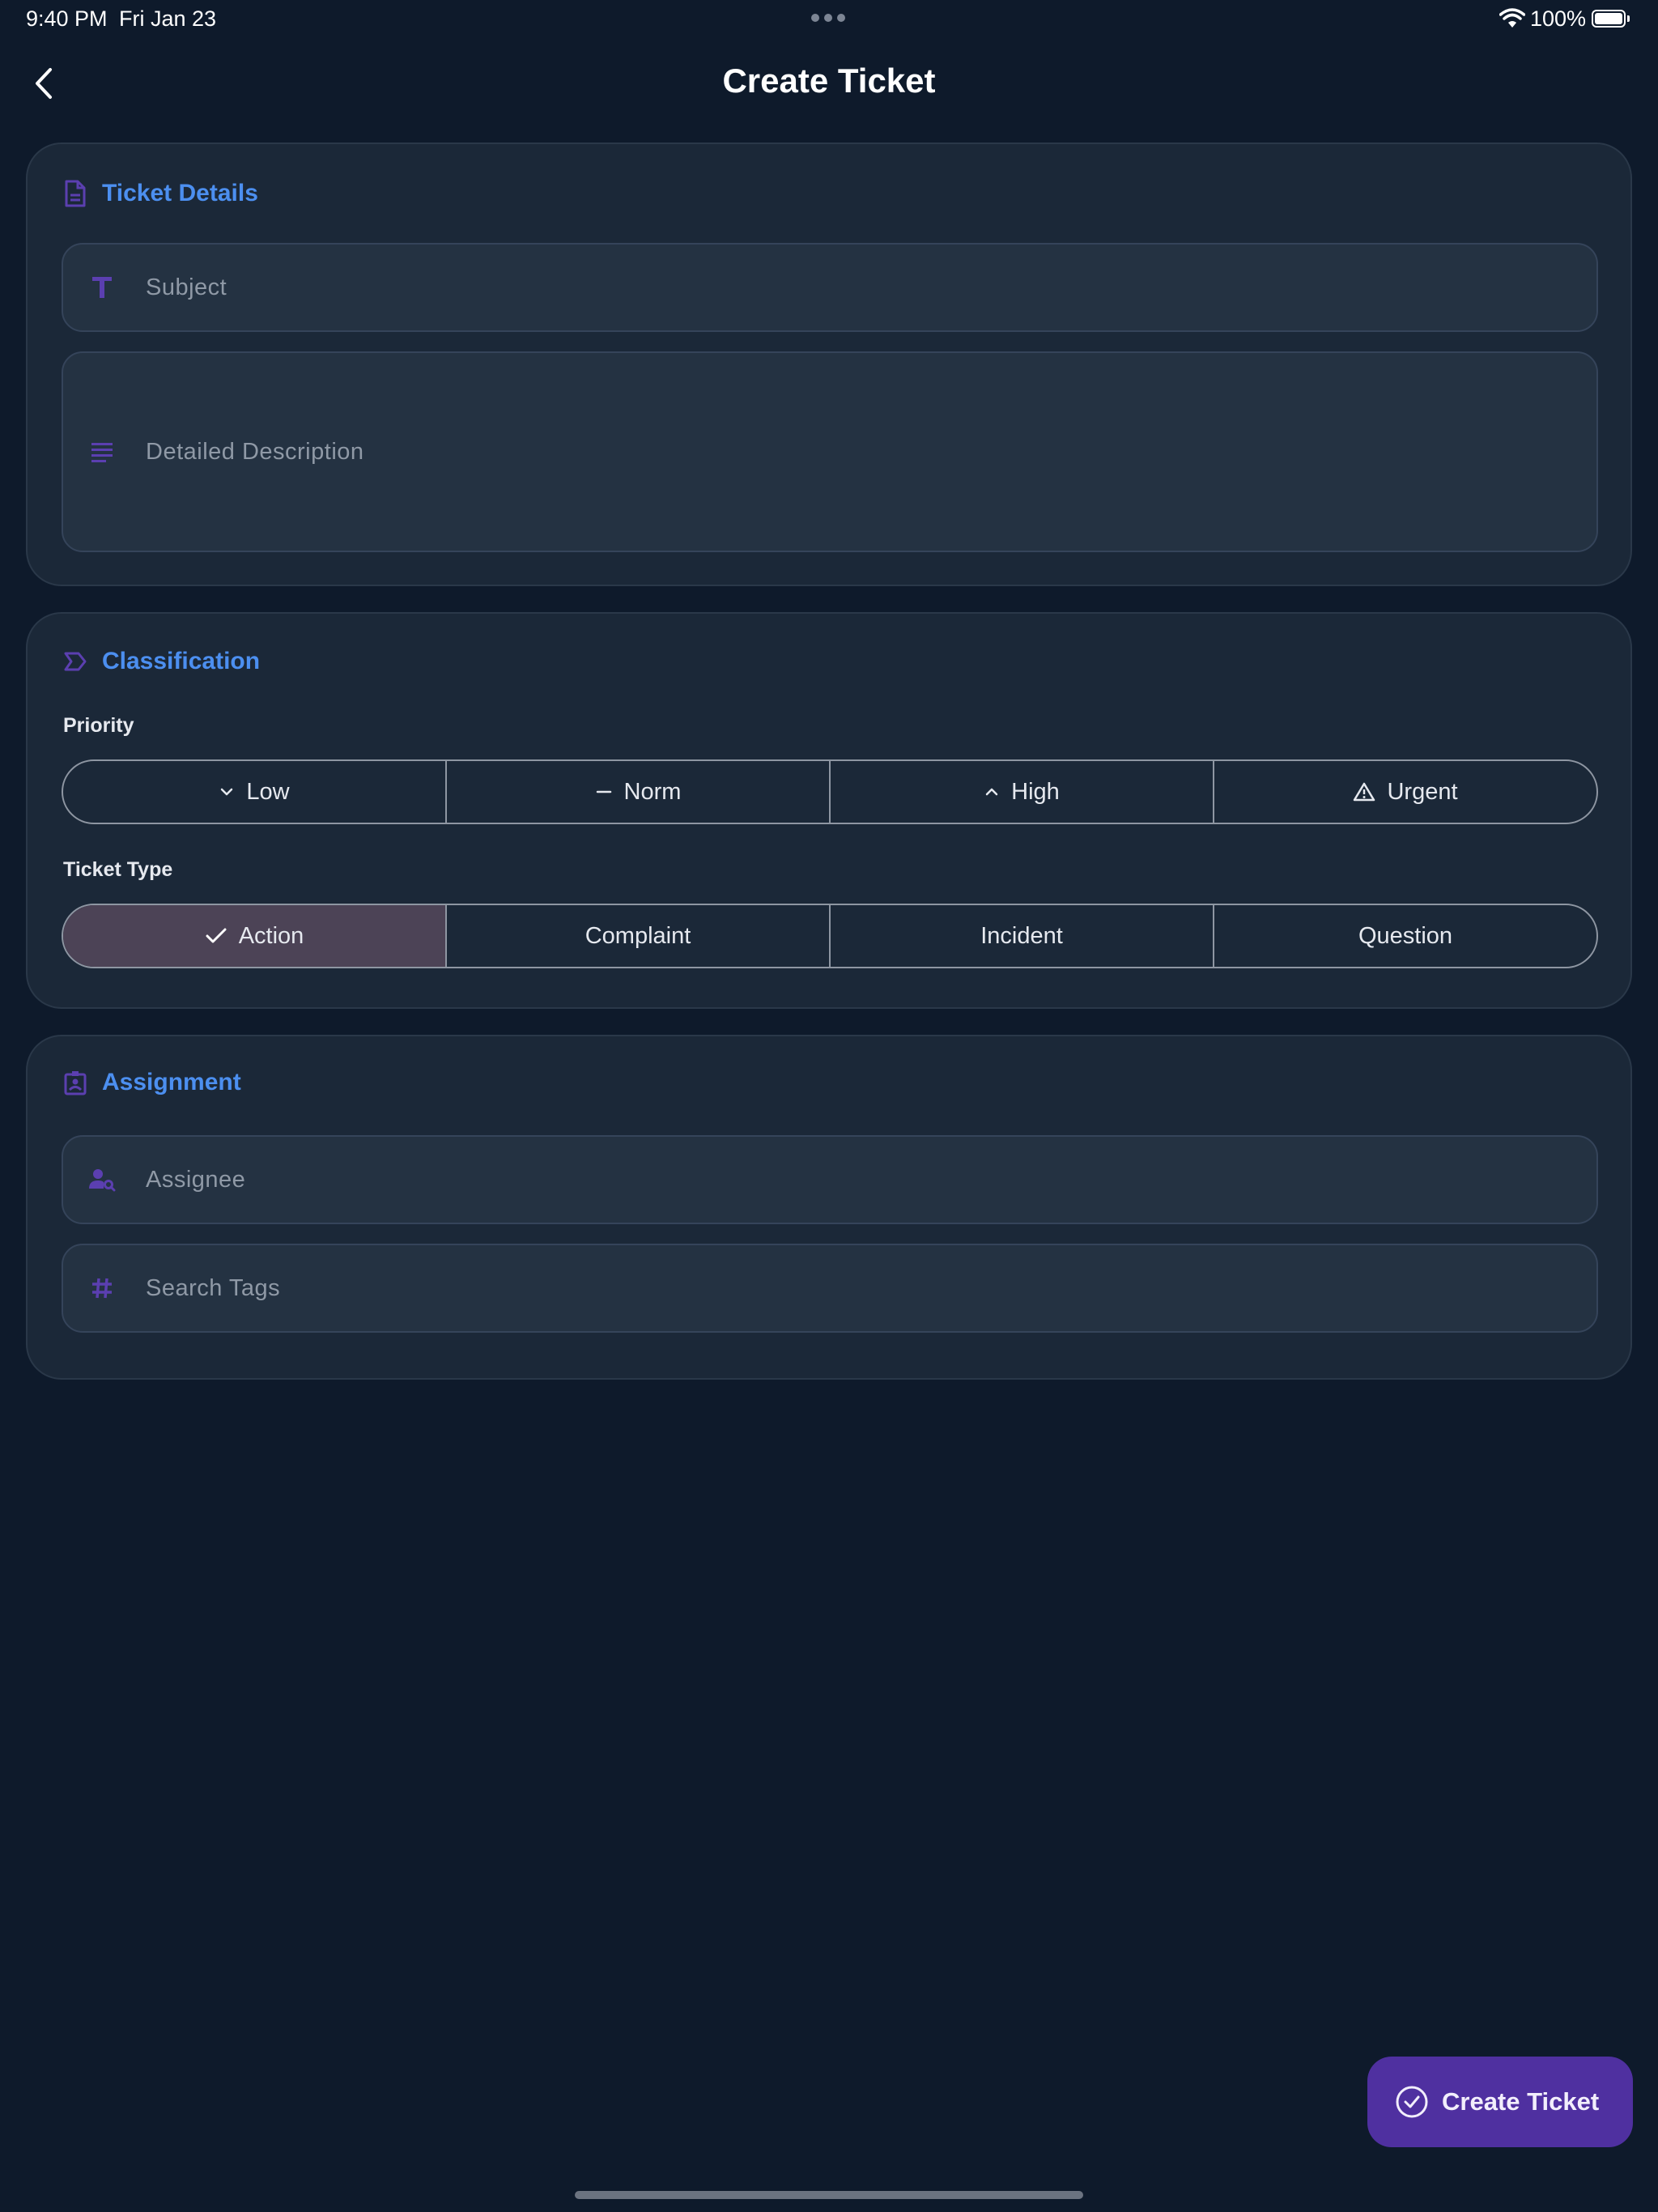 This screenshot has width=1658, height=2212. I want to click on priority-low-label: Low, so click(268, 791).